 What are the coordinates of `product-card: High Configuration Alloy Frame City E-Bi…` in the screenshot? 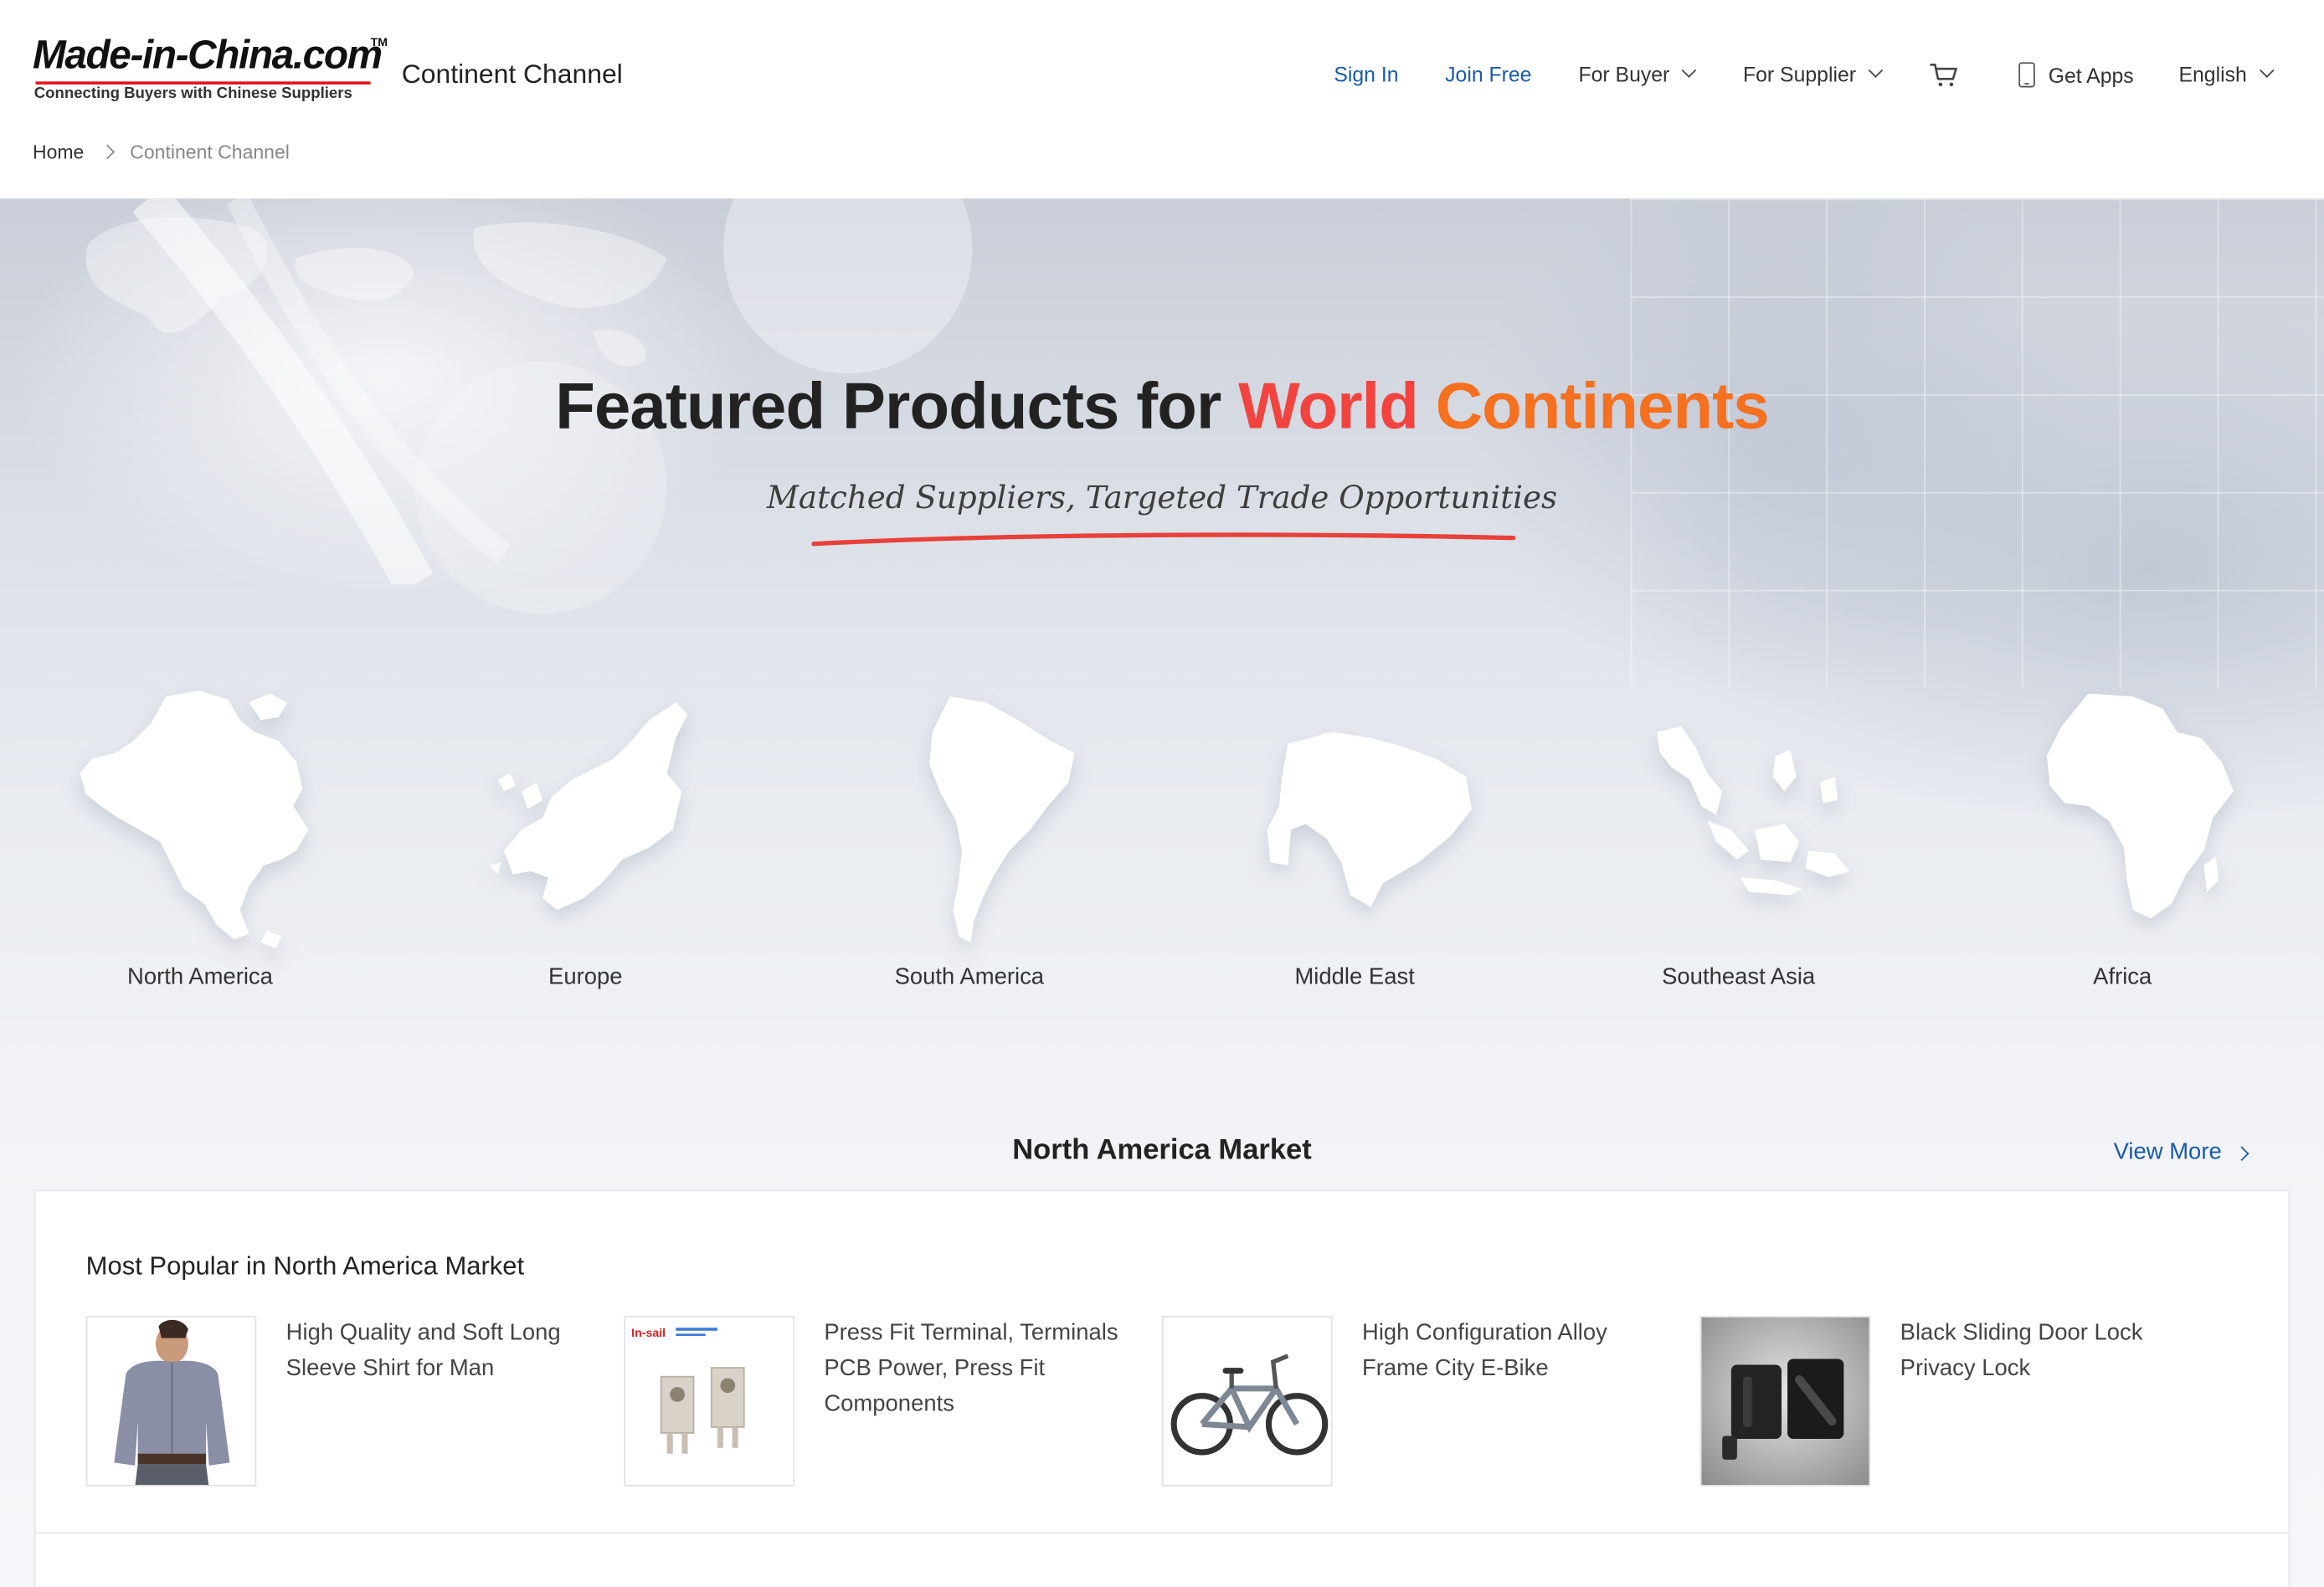 It's located at (1421, 1402).